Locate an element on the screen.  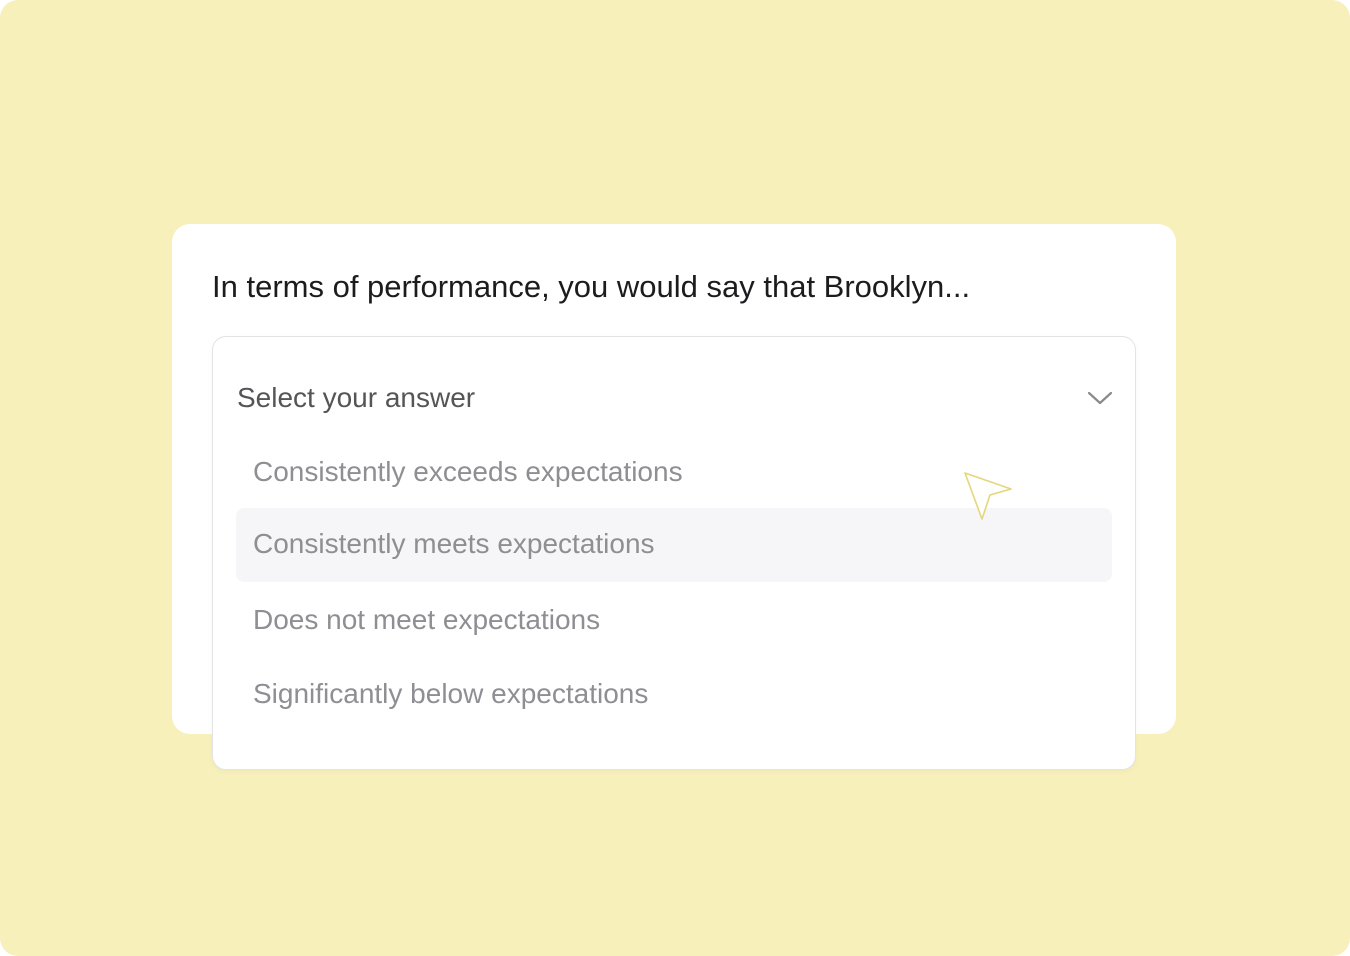
chevron-down-icon is located at coordinates (1100, 398).